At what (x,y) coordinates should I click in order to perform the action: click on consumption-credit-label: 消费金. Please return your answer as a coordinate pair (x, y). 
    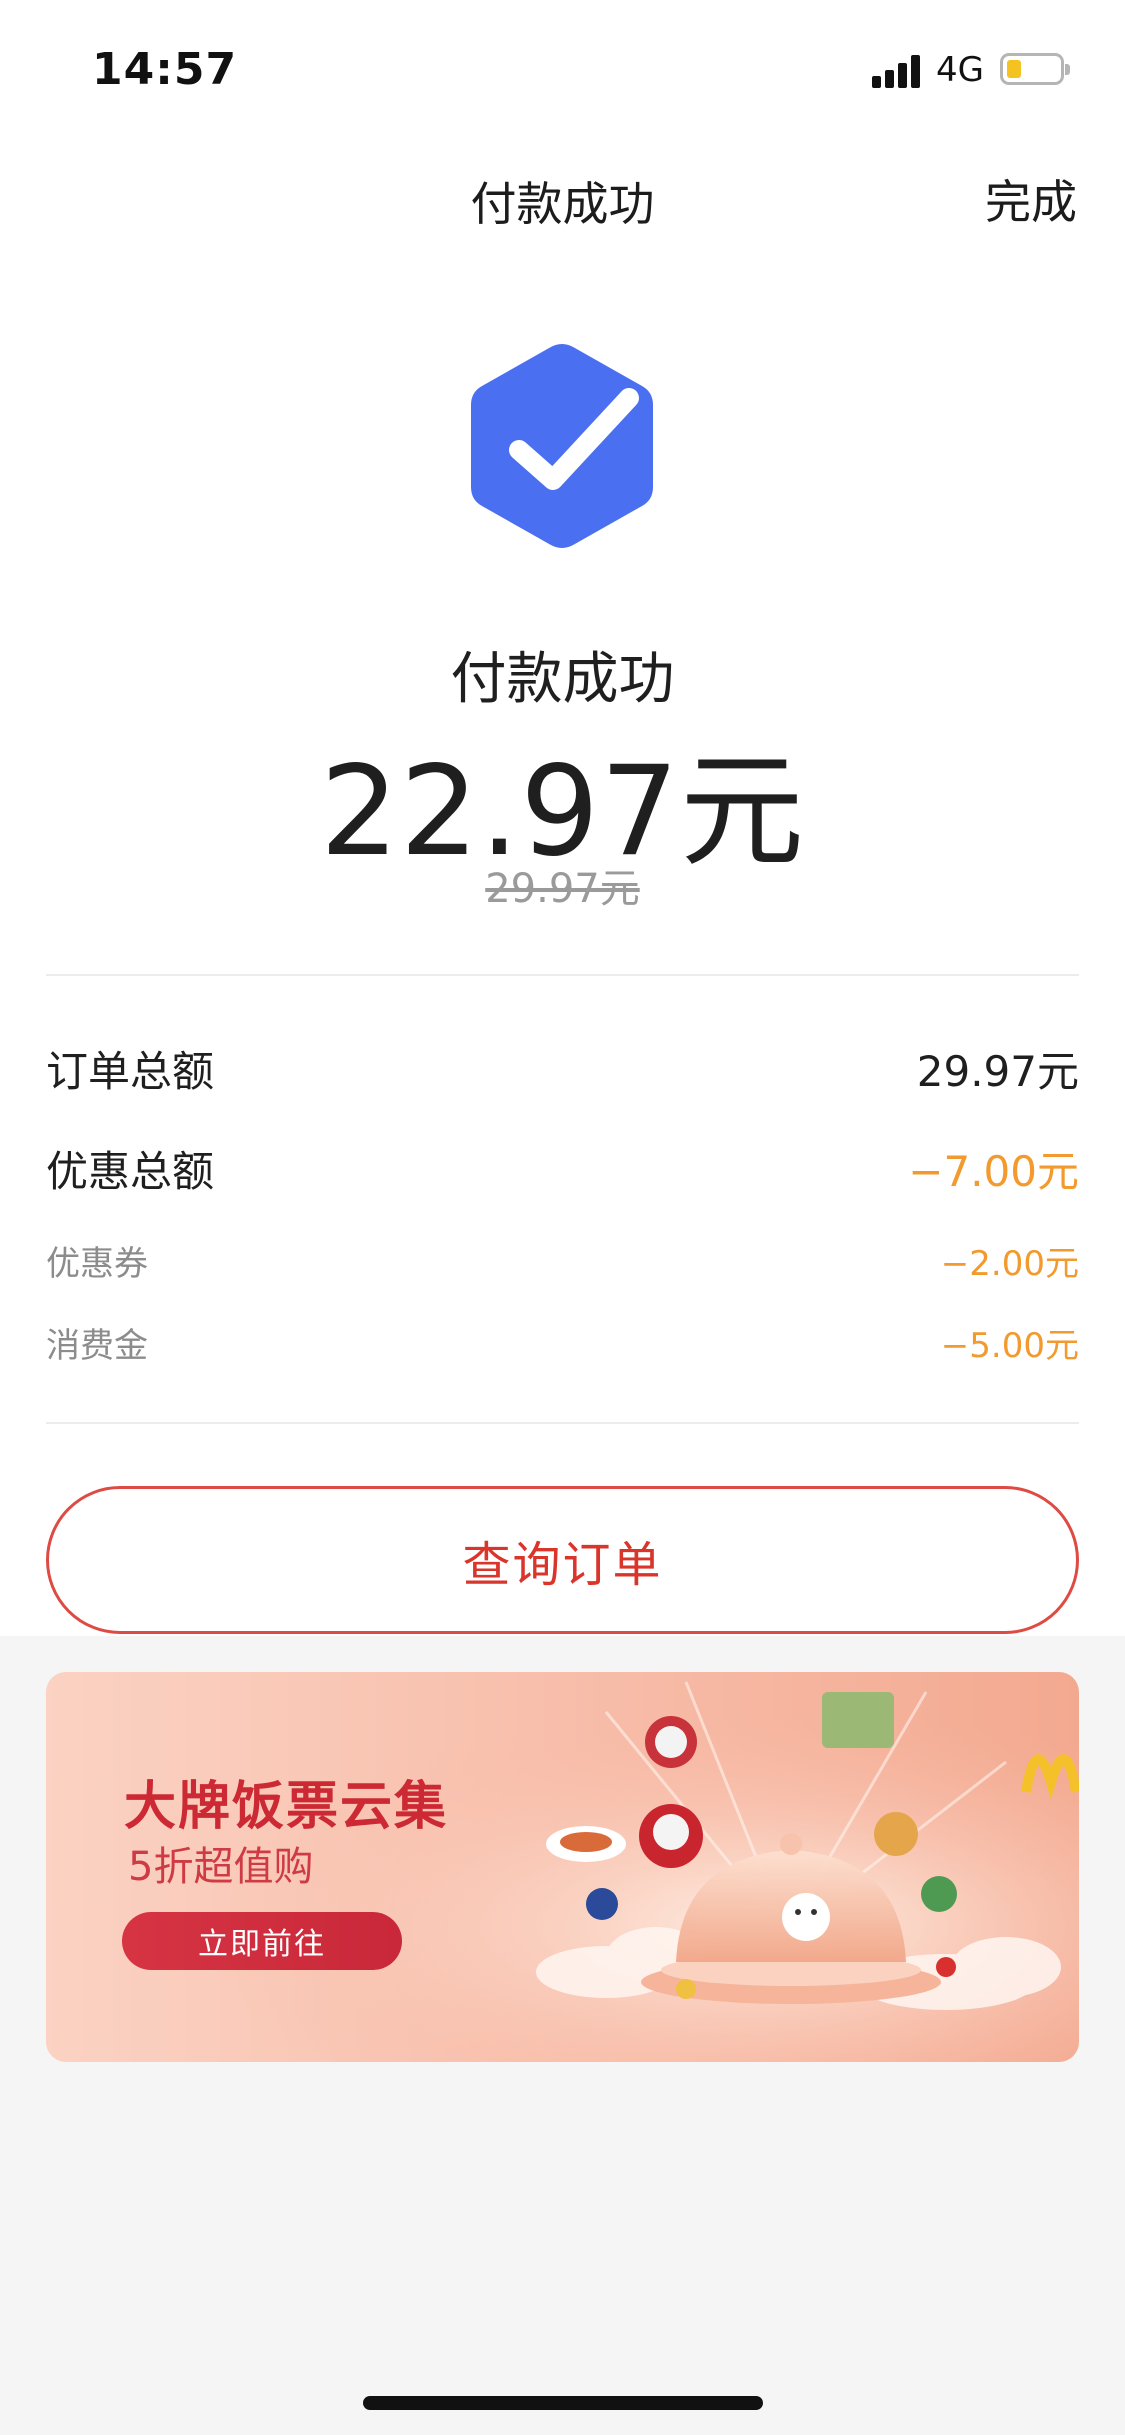
    Looking at the image, I should click on (97, 1346).